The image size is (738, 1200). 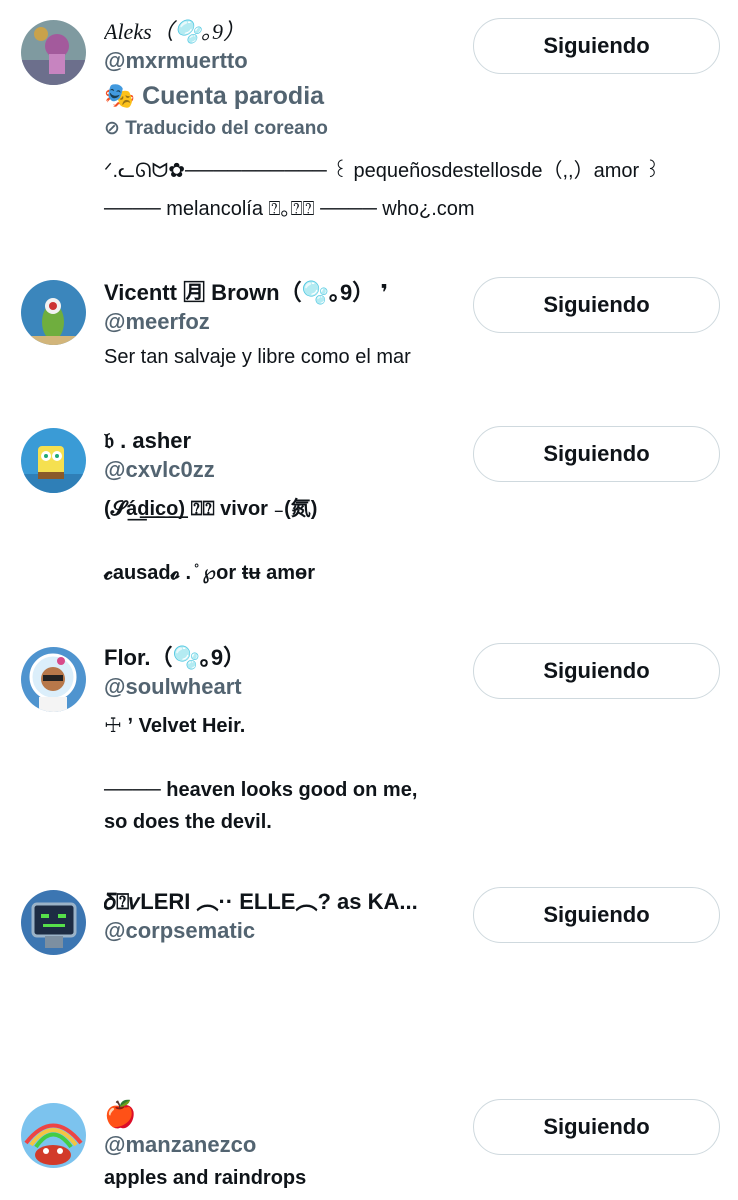 I want to click on user-handle: @meerfoz, so click(x=284, y=322).